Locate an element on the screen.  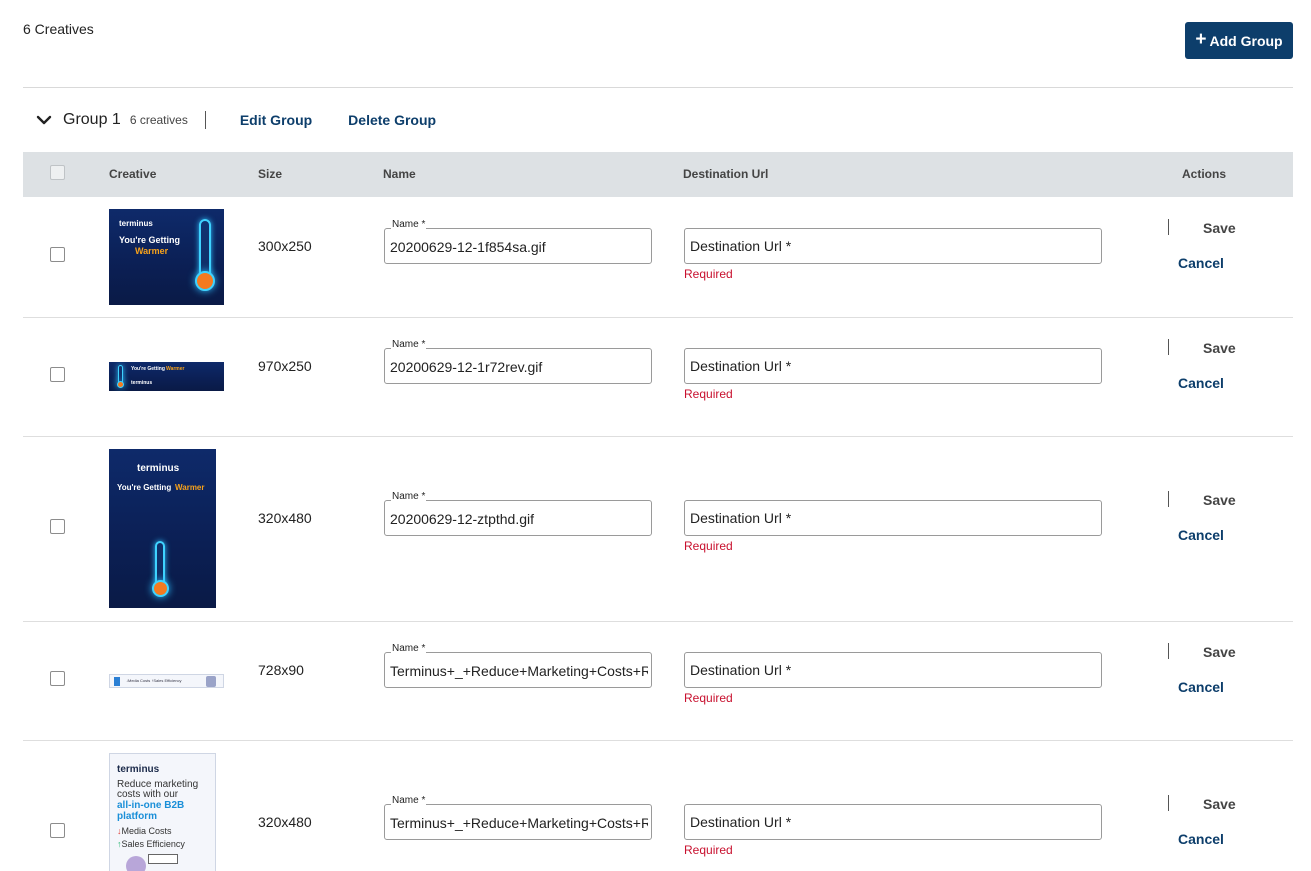
group-creative-count: 6 creatives is located at coordinates (158, 120).